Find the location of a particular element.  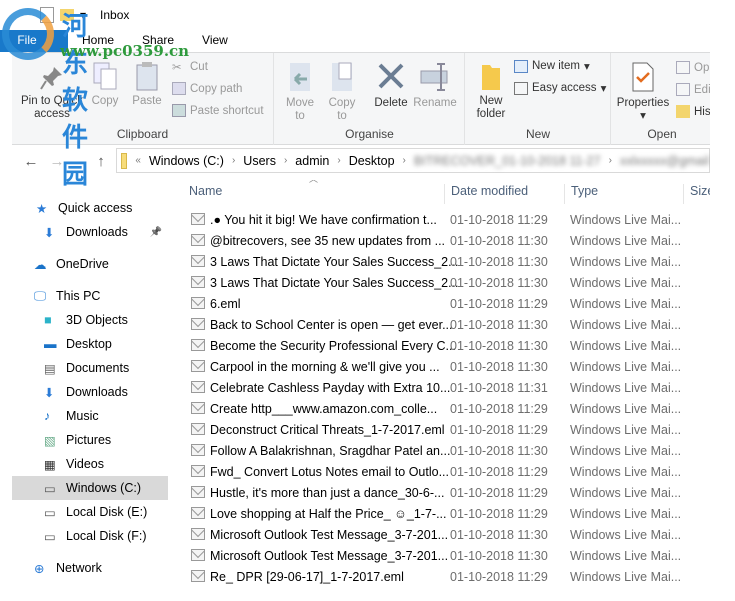

paste-button: Paste is located at coordinates (147, 84).